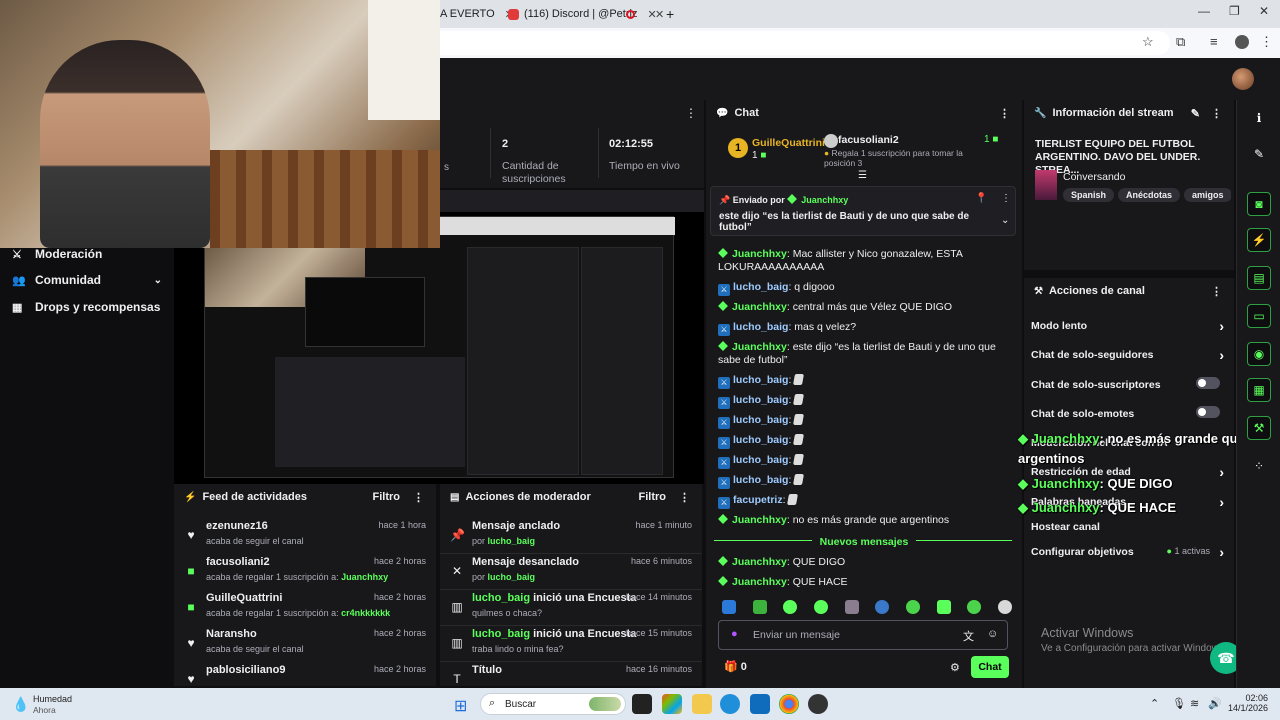 This screenshot has height=720, width=1280. Describe the element at coordinates (460, 706) in the screenshot. I see `start-icon: ⊞` at that location.